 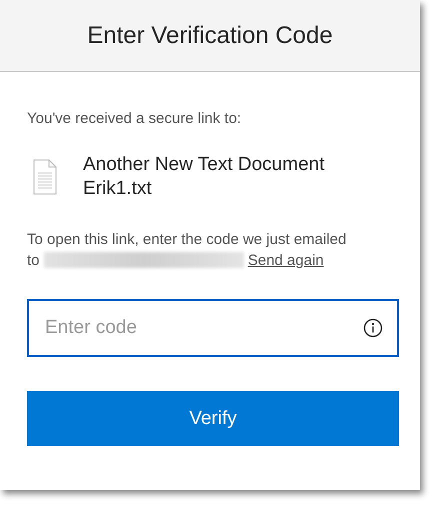 What do you see at coordinates (286, 260) in the screenshot?
I see `send-again-link: Send again` at bounding box center [286, 260].